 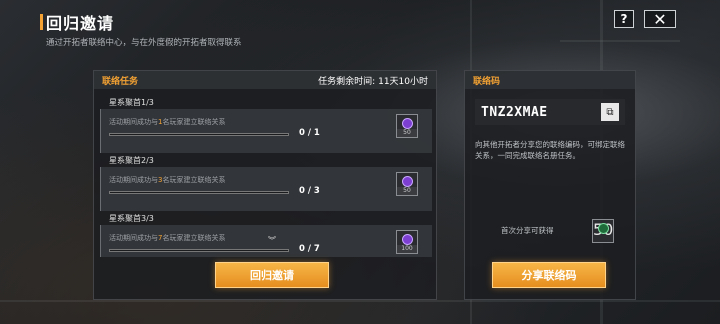 I want to click on task-progress-text: 0 / 1, so click(x=309, y=133).